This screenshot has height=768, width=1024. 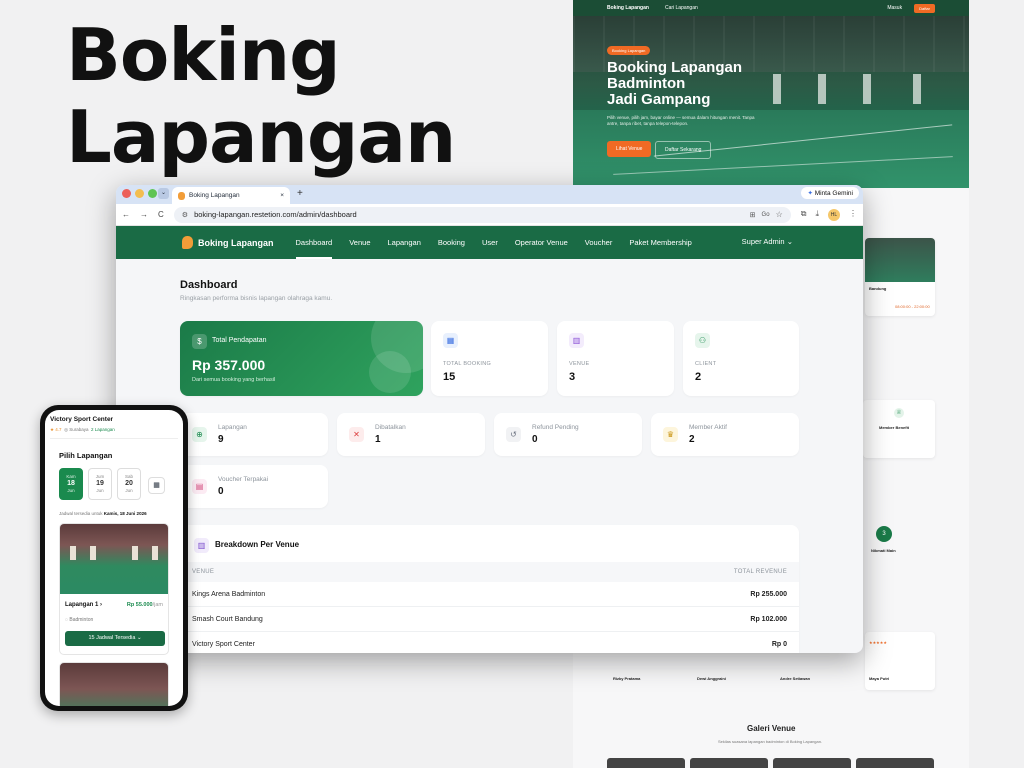 I want to click on venue-name: Smash Court Bandung, so click(x=227, y=619).